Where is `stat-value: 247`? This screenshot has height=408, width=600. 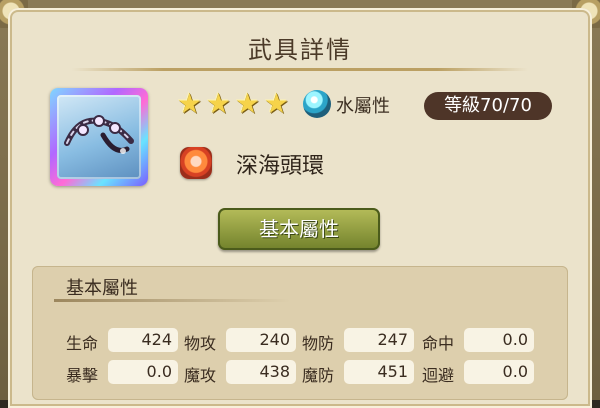 stat-value: 247 is located at coordinates (379, 340).